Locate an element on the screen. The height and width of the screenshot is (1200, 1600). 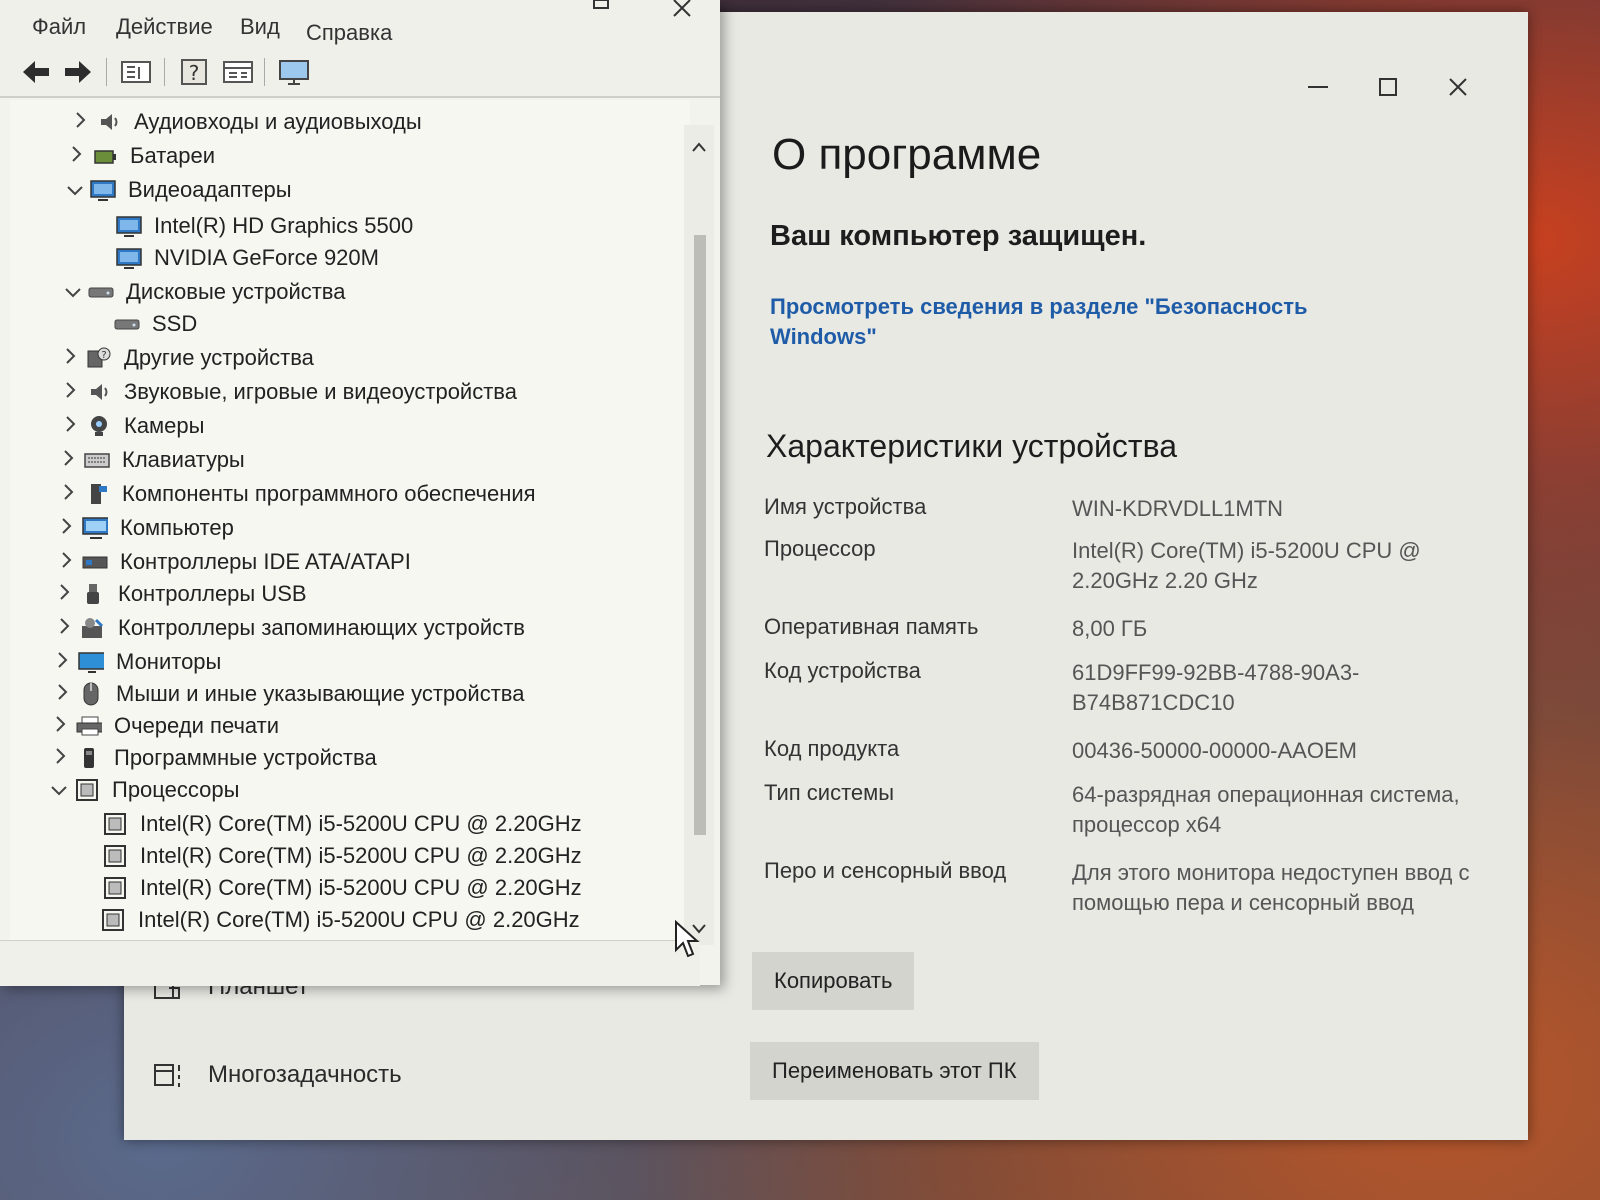
scroll-up-button is located at coordinates (699, 147).